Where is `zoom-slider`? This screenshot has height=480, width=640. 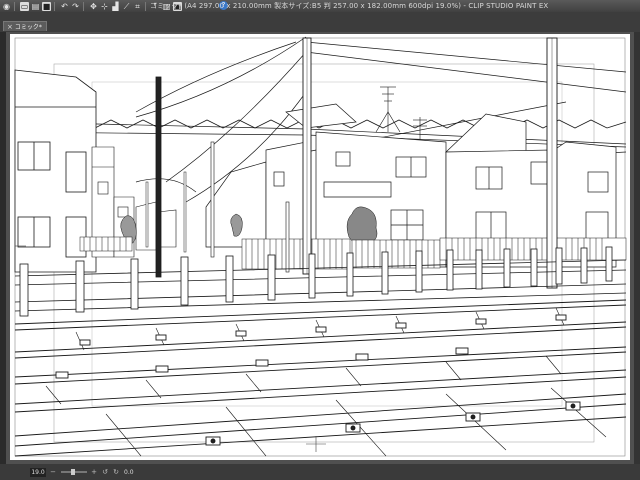 zoom-slider is located at coordinates (74, 472).